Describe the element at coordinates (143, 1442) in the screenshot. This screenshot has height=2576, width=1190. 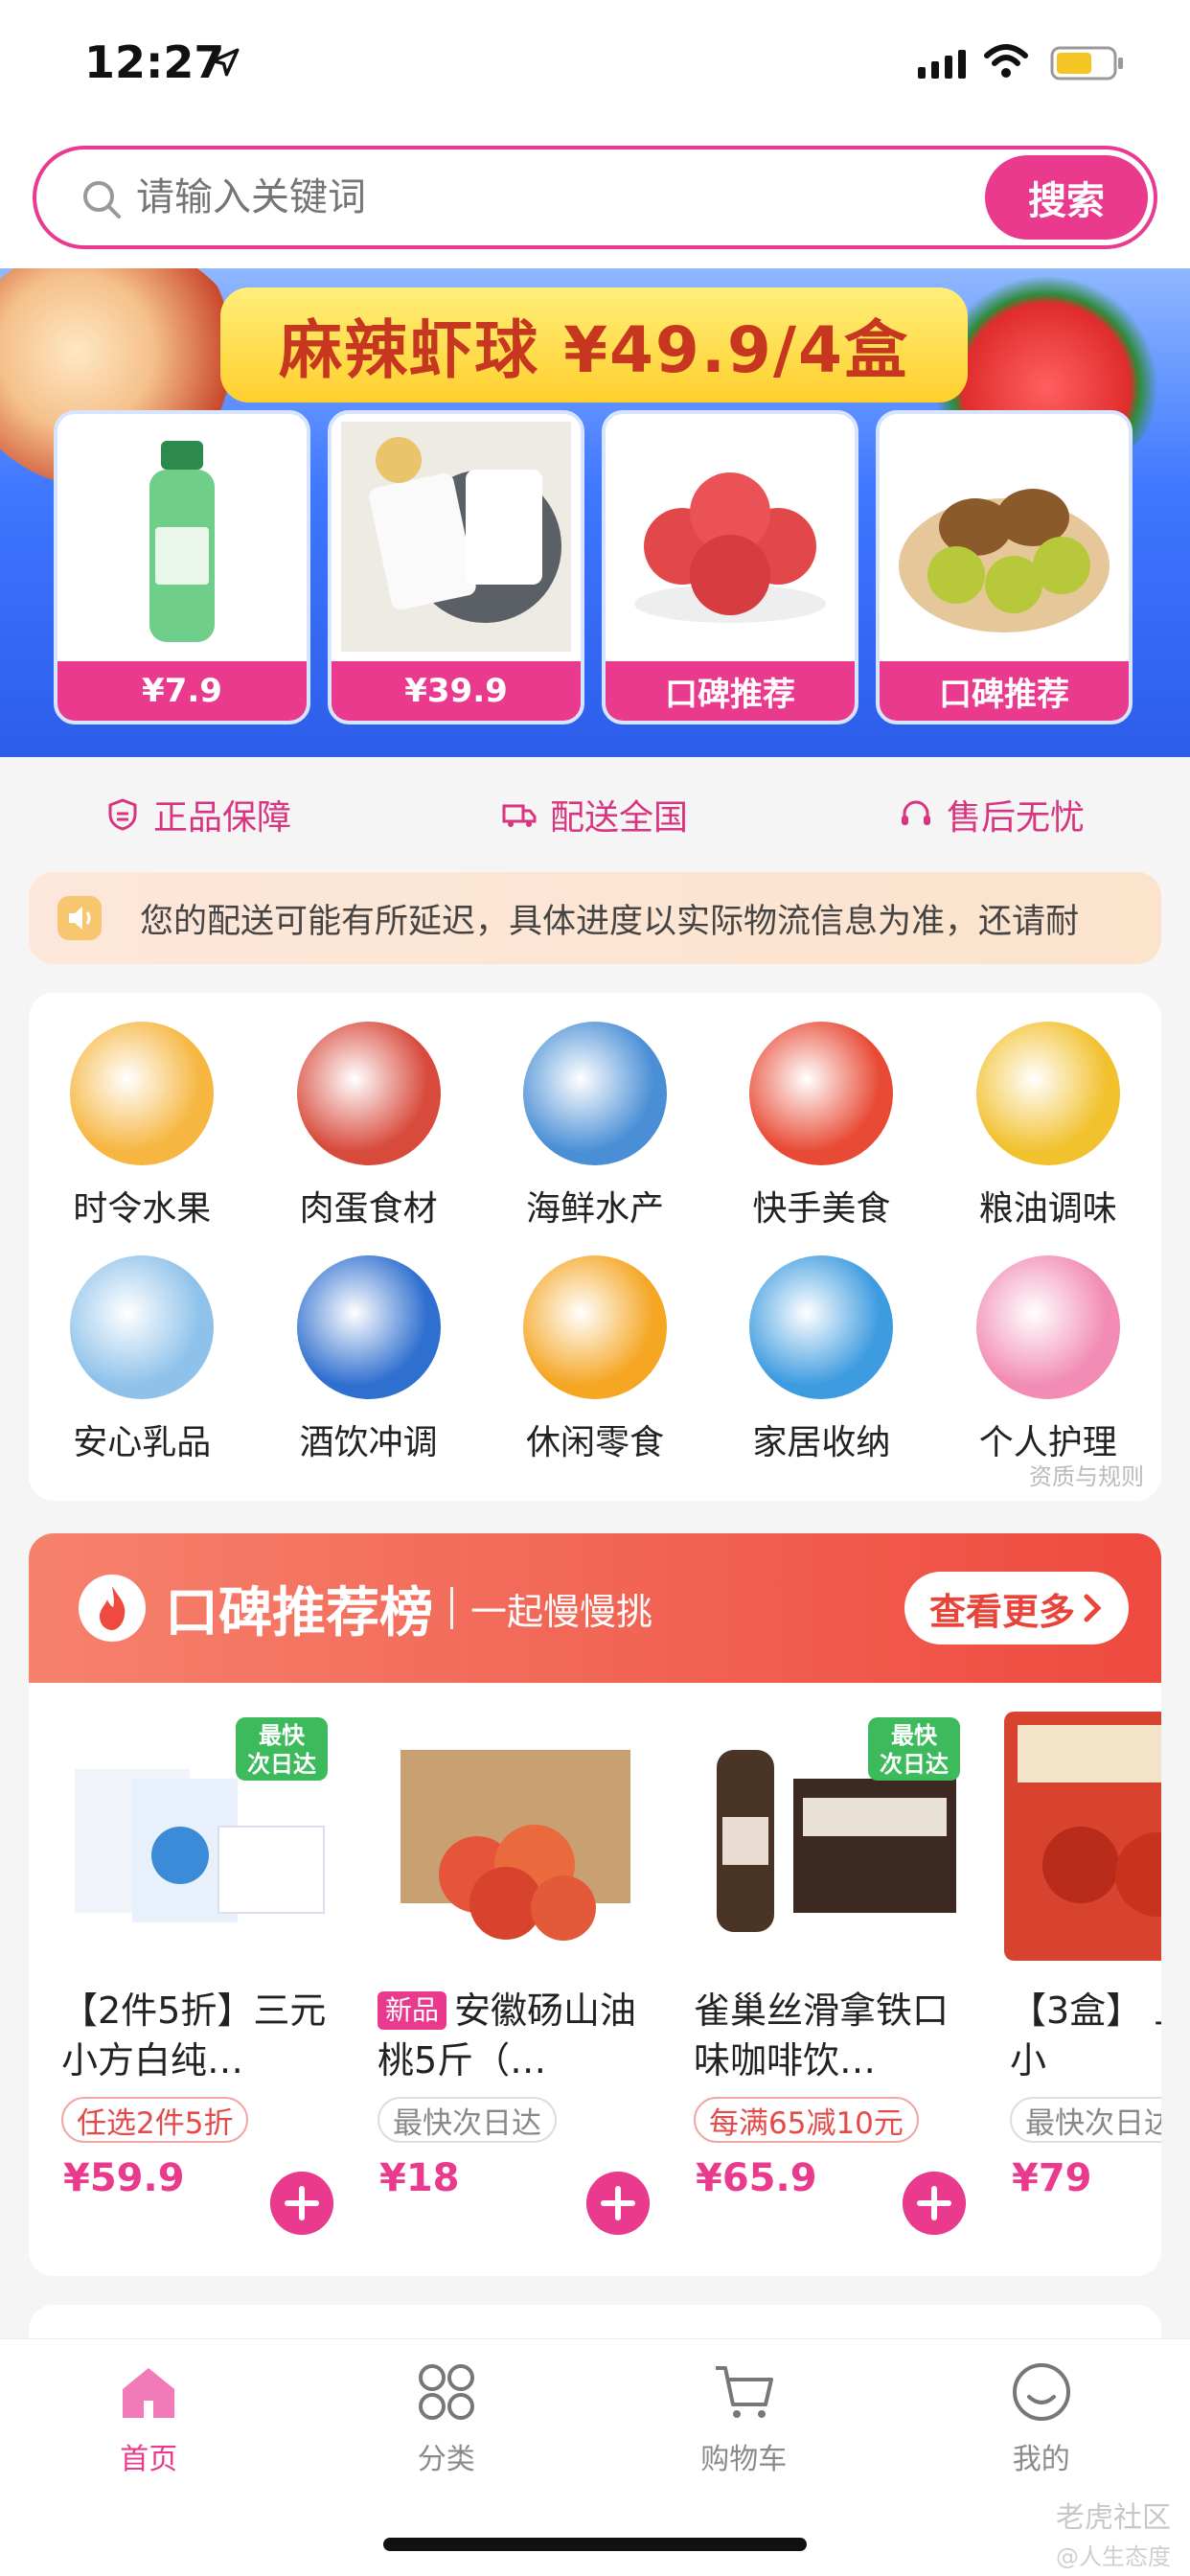
I see `category-label: 安心乳品` at that location.